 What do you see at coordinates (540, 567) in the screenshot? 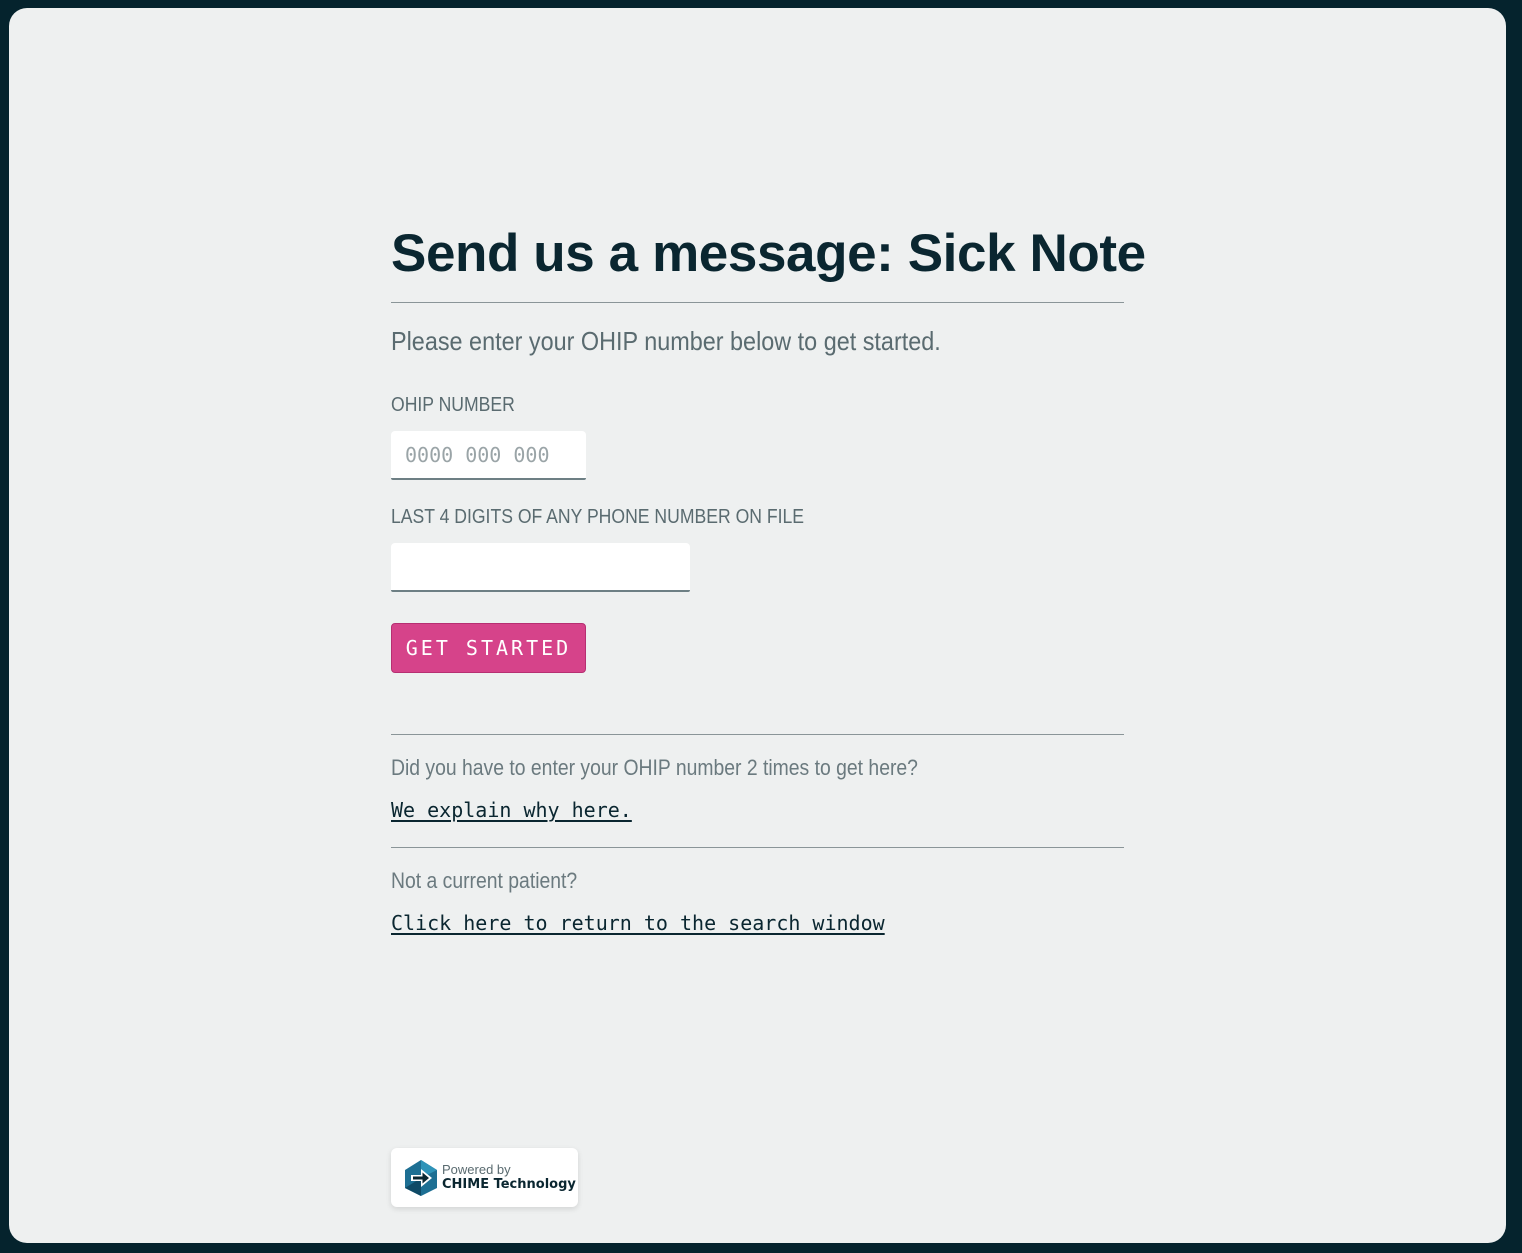
I see `phone-digits-input` at bounding box center [540, 567].